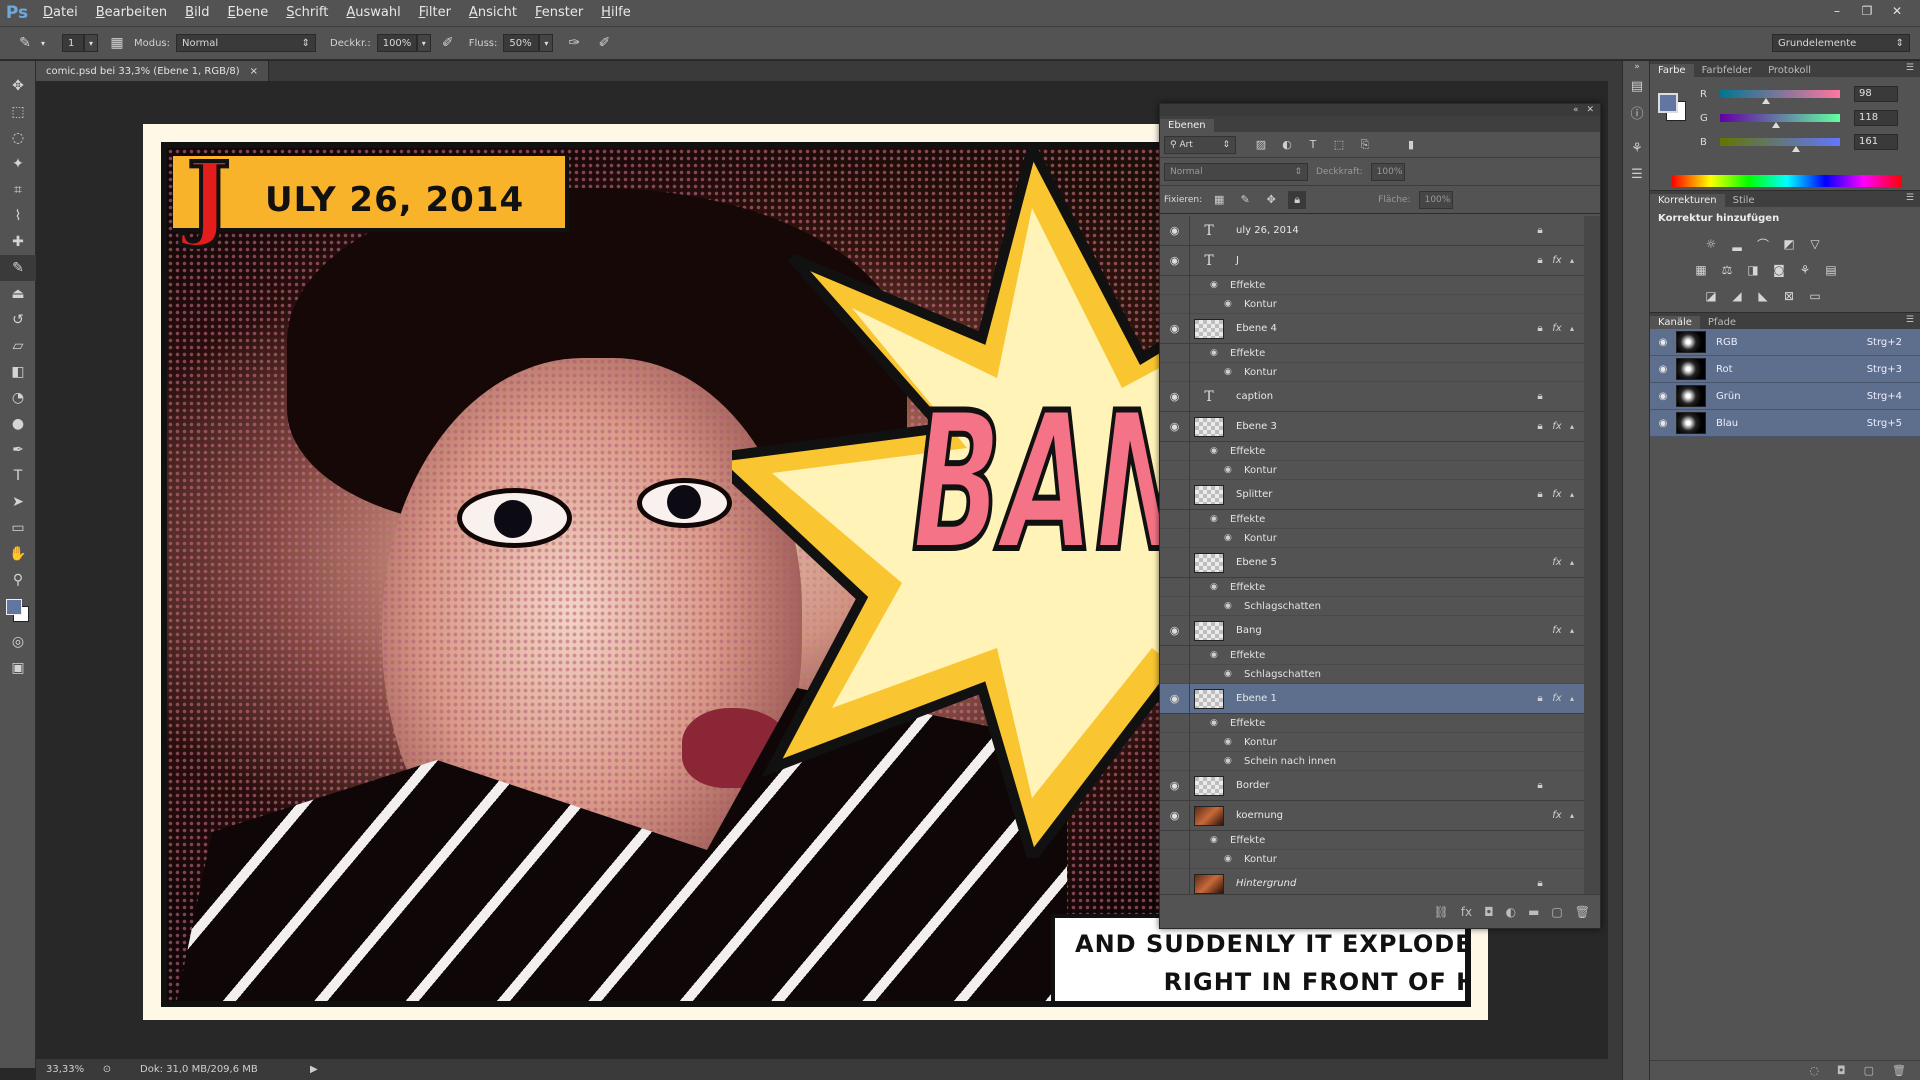 The width and height of the screenshot is (1920, 1080). I want to click on layer-row: ◉ Ebene 4 🔒︎ fx ▴, so click(1372, 328).